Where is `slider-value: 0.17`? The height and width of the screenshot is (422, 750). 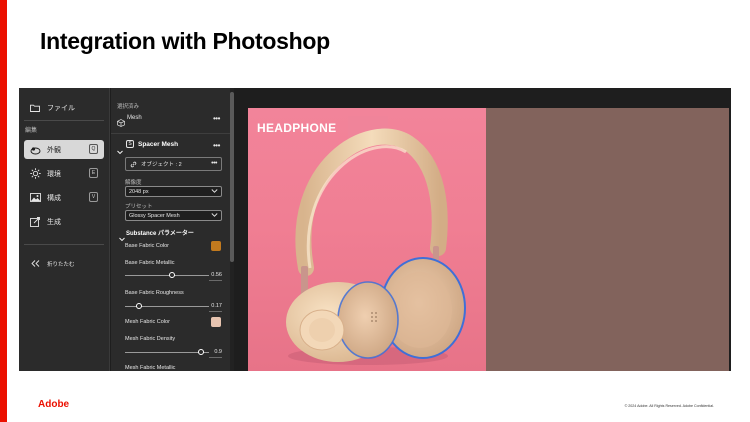
slider-value: 0.17 is located at coordinates (216, 306).